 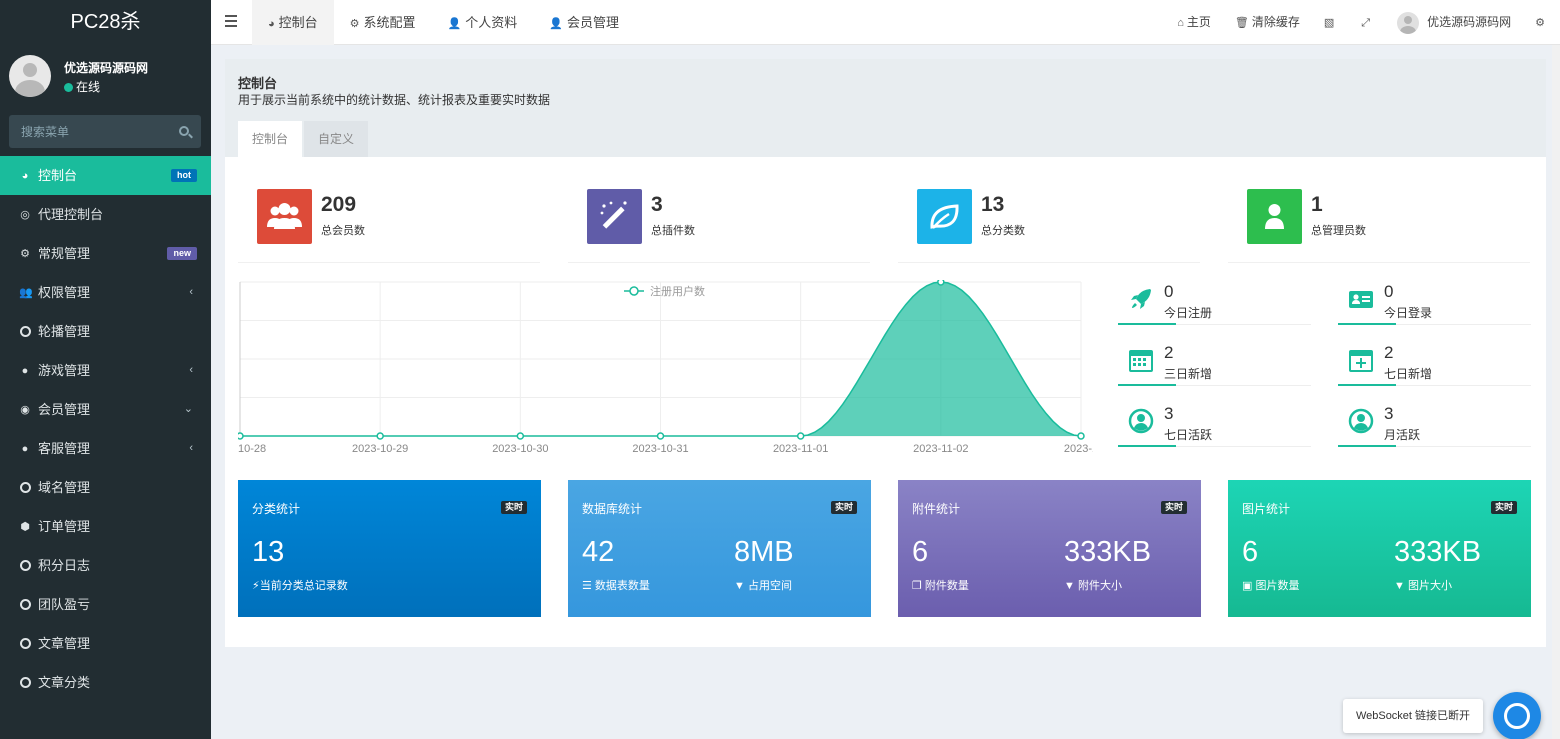 I want to click on clear-cache-button: 🗑 清除缓存, so click(x=1267, y=23).